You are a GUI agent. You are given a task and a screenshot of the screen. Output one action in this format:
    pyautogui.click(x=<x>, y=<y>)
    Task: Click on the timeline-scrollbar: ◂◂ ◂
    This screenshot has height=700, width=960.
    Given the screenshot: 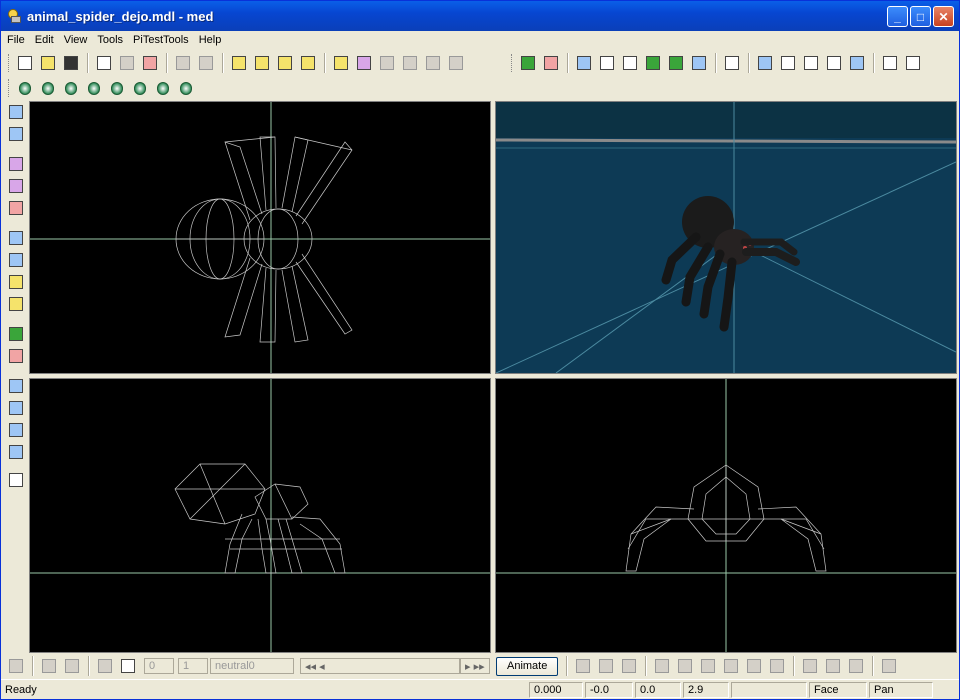 What is the action you would take?
    pyautogui.click(x=380, y=666)
    